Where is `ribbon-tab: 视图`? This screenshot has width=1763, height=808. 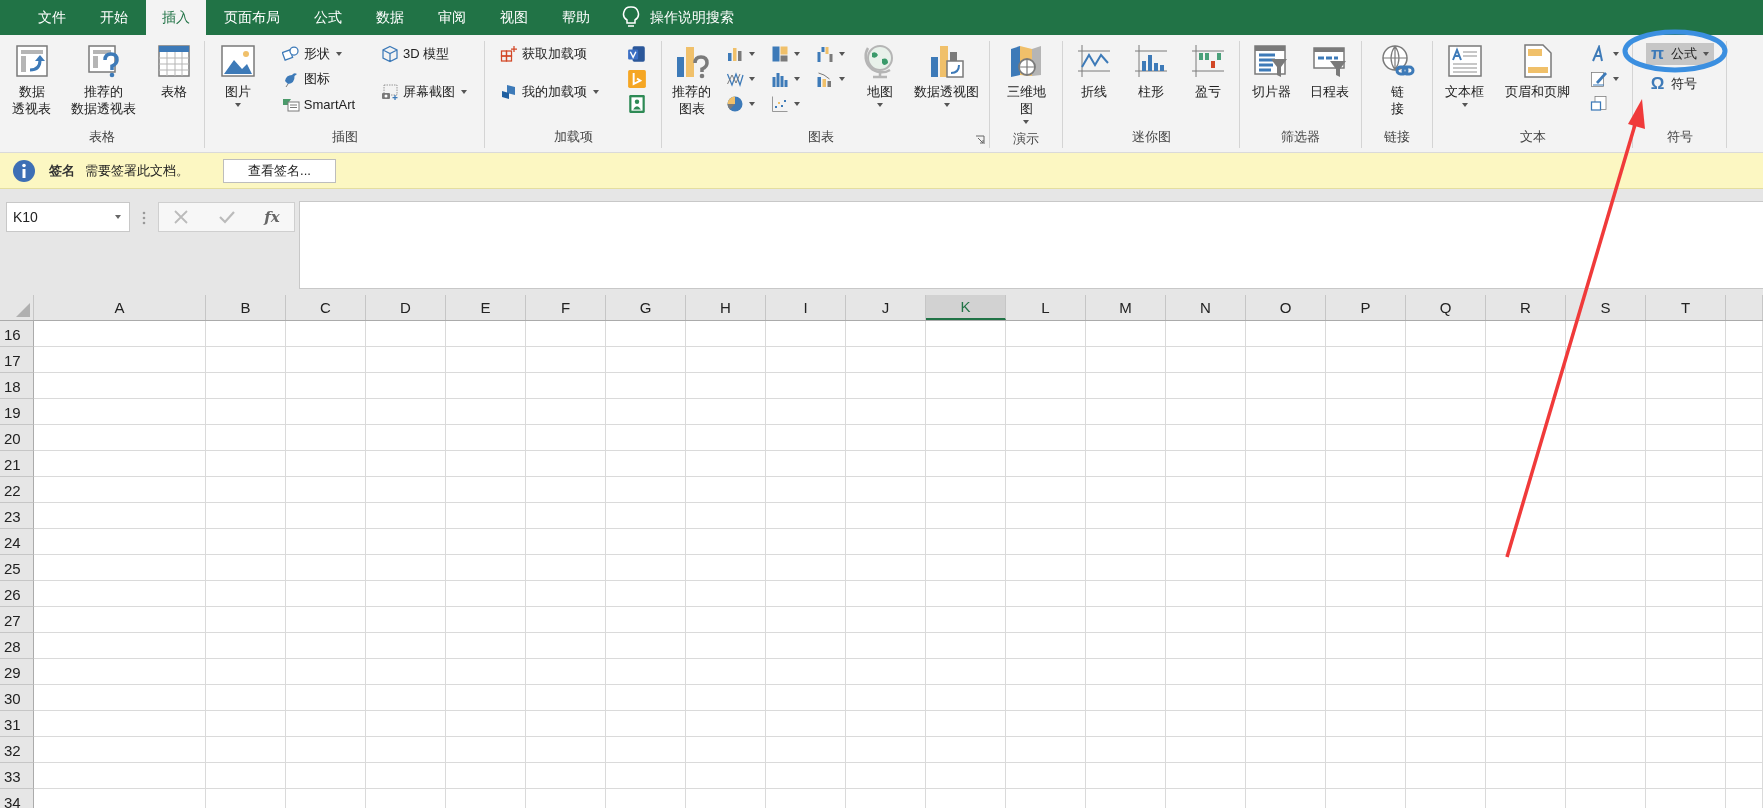
ribbon-tab: 视图 is located at coordinates (514, 17).